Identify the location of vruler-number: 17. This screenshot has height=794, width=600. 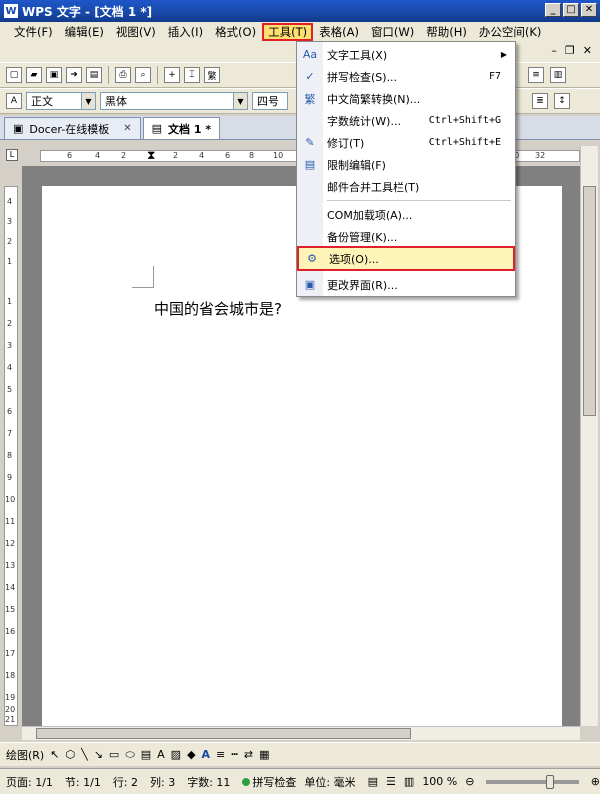
(10, 653).